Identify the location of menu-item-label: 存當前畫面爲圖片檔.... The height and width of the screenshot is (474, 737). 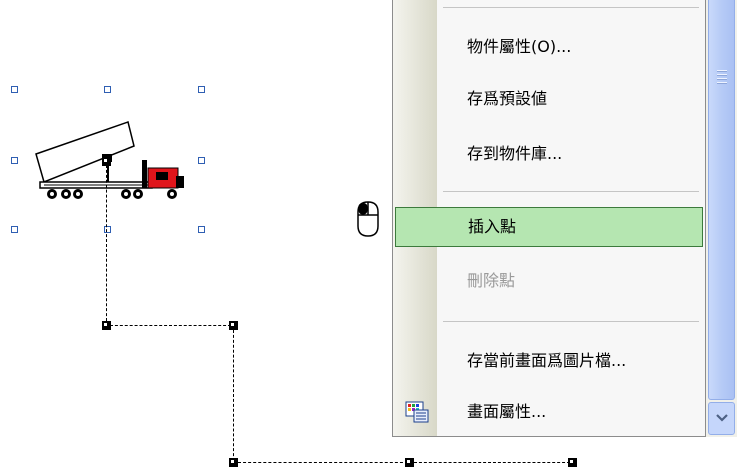
(547, 360).